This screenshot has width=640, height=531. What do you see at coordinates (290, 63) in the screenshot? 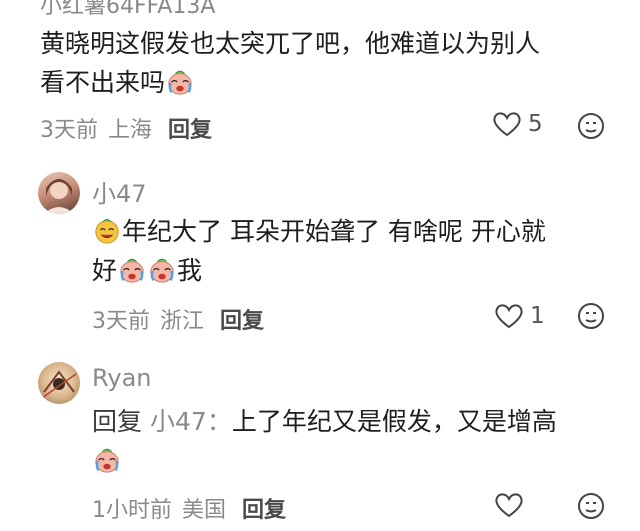
I see `comment-text: 黄晓明这假发也太突兀了吧，他难道以为别人 看不出来吗` at bounding box center [290, 63].